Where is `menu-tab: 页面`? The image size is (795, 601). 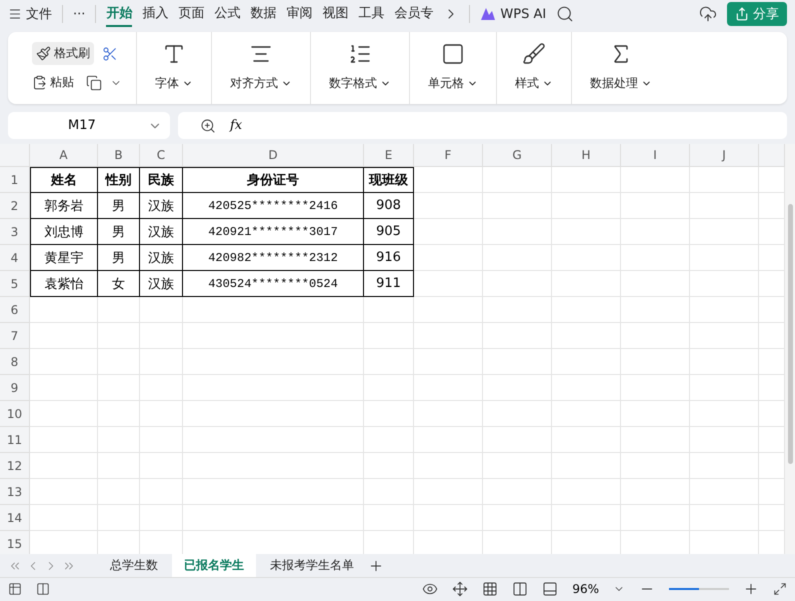 menu-tab: 页面 is located at coordinates (191, 14).